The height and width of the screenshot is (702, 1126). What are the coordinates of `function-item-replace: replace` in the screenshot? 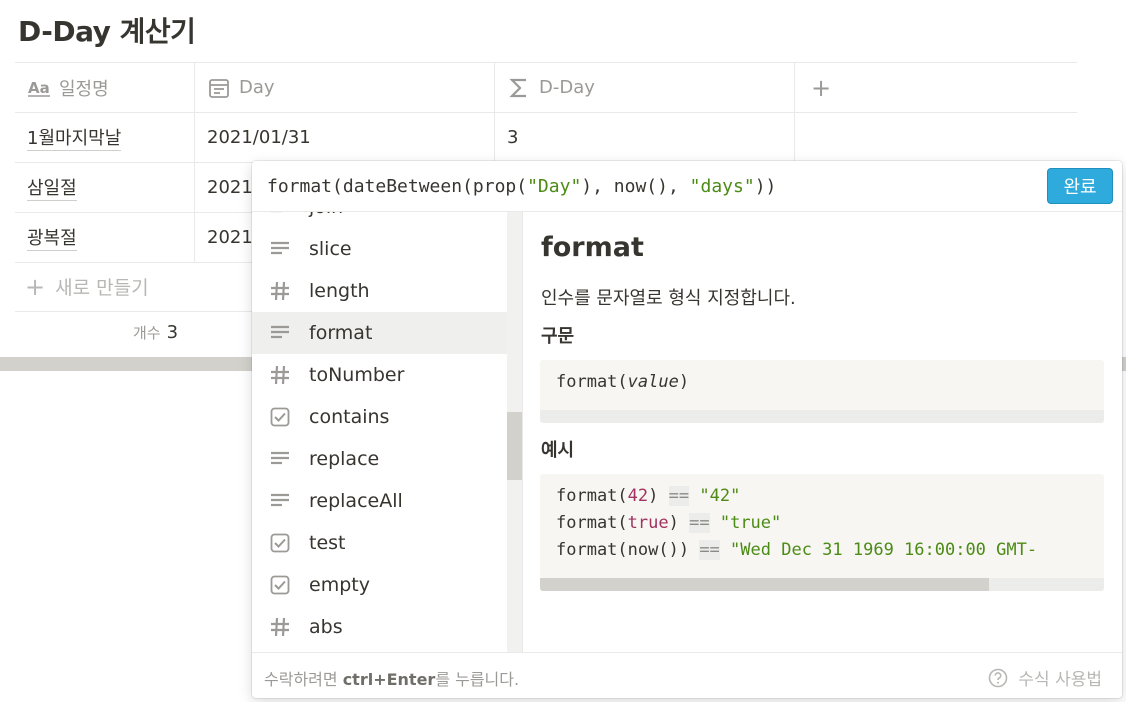 It's located at (379, 459).